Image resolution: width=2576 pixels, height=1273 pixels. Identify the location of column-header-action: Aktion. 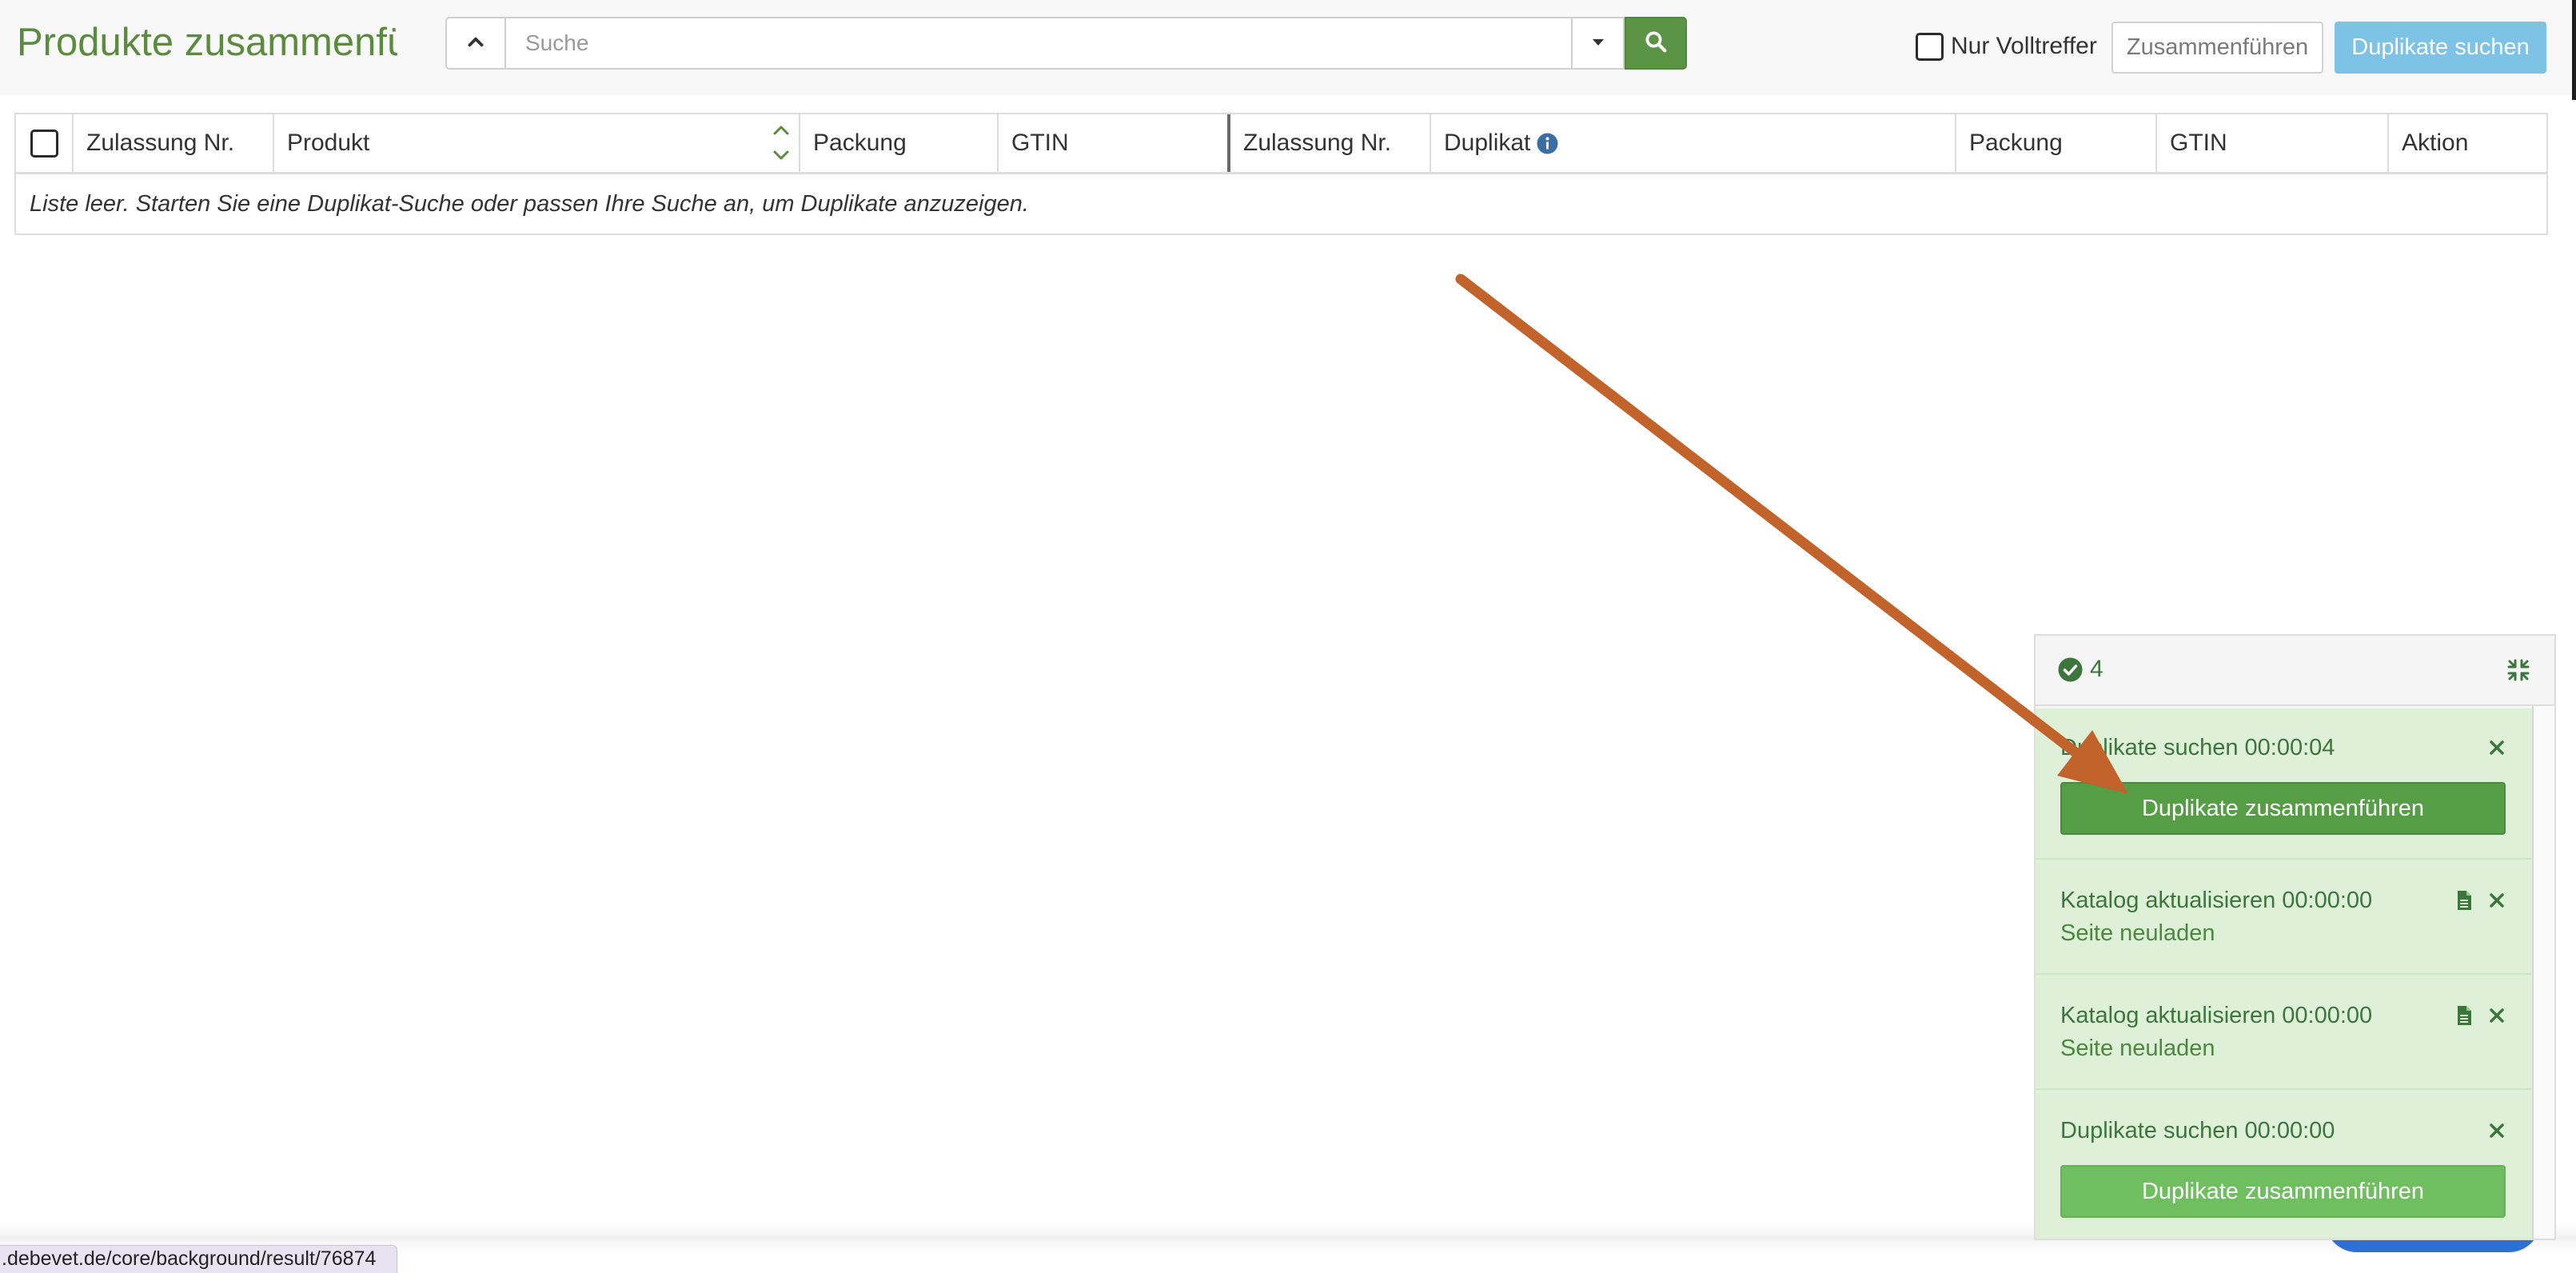
(2467, 143).